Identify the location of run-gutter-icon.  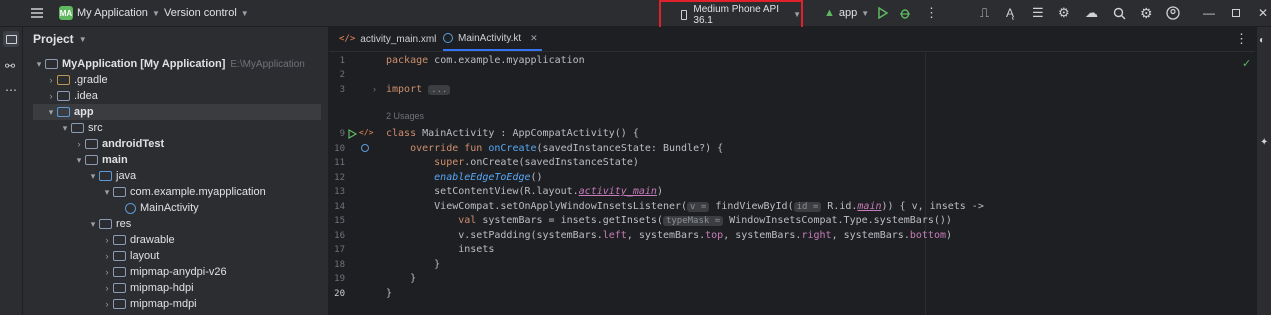
(353, 135).